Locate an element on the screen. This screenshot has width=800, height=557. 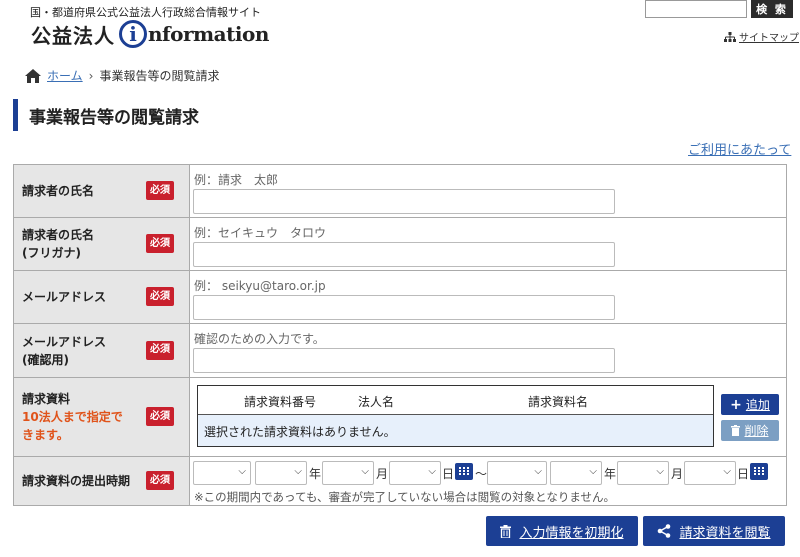
form-value: 確認のための入力です。 is located at coordinates (488, 350).